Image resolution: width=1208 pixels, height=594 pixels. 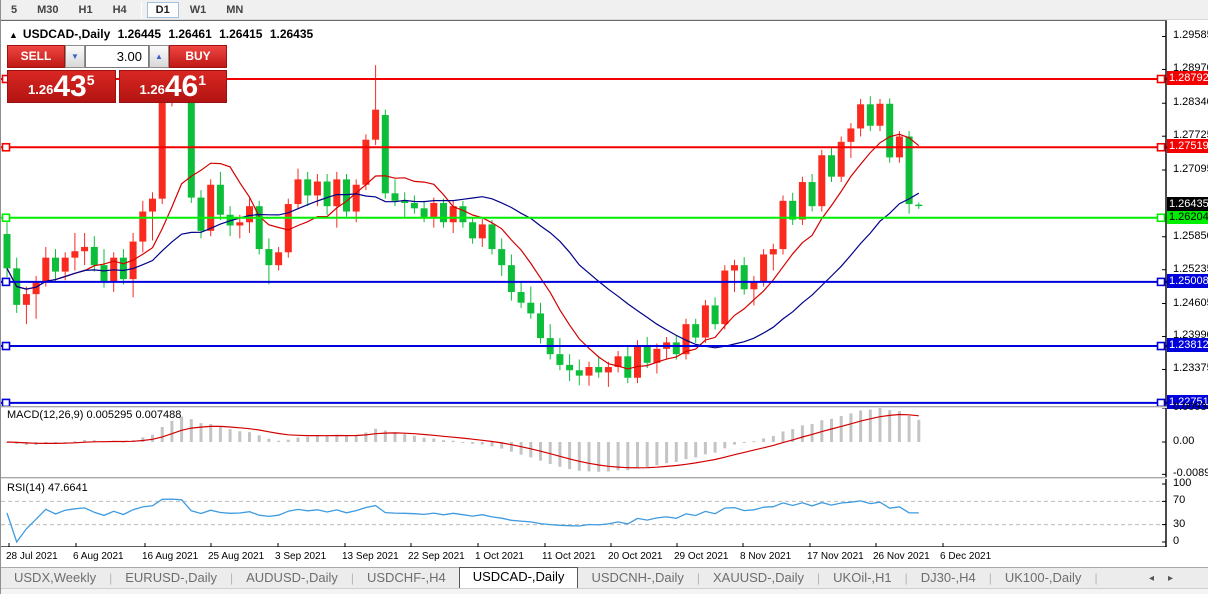 What do you see at coordinates (198, 10) in the screenshot?
I see `timeframe-button-w1: W1` at bounding box center [198, 10].